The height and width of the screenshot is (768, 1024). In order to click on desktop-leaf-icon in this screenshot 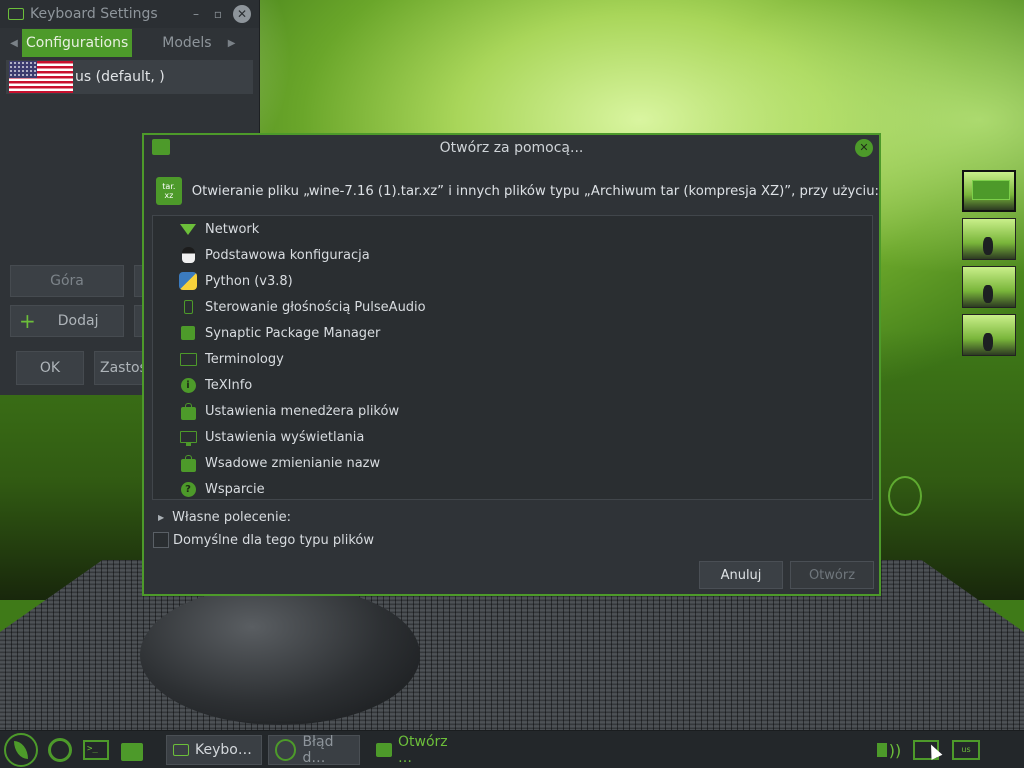, I will do `click(905, 496)`.